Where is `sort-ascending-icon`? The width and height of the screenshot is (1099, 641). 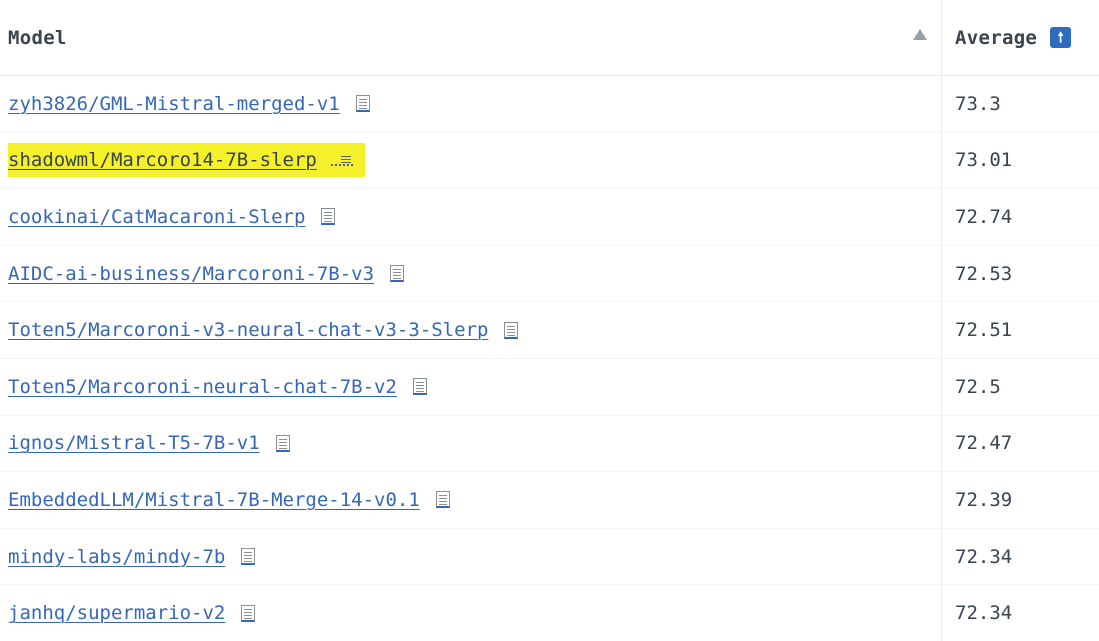
sort-ascending-icon is located at coordinates (920, 34).